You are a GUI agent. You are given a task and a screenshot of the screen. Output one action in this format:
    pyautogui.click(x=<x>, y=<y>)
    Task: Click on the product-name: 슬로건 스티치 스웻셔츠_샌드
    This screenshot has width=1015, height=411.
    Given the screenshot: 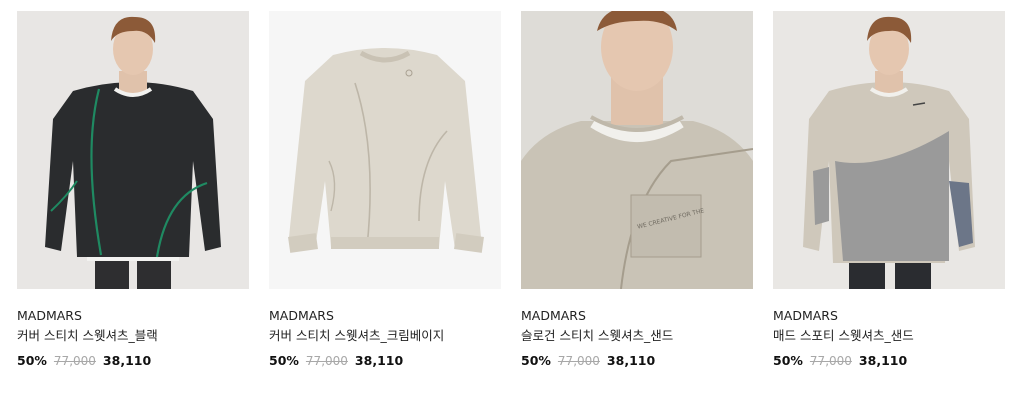 What is the action you would take?
    pyautogui.click(x=597, y=334)
    